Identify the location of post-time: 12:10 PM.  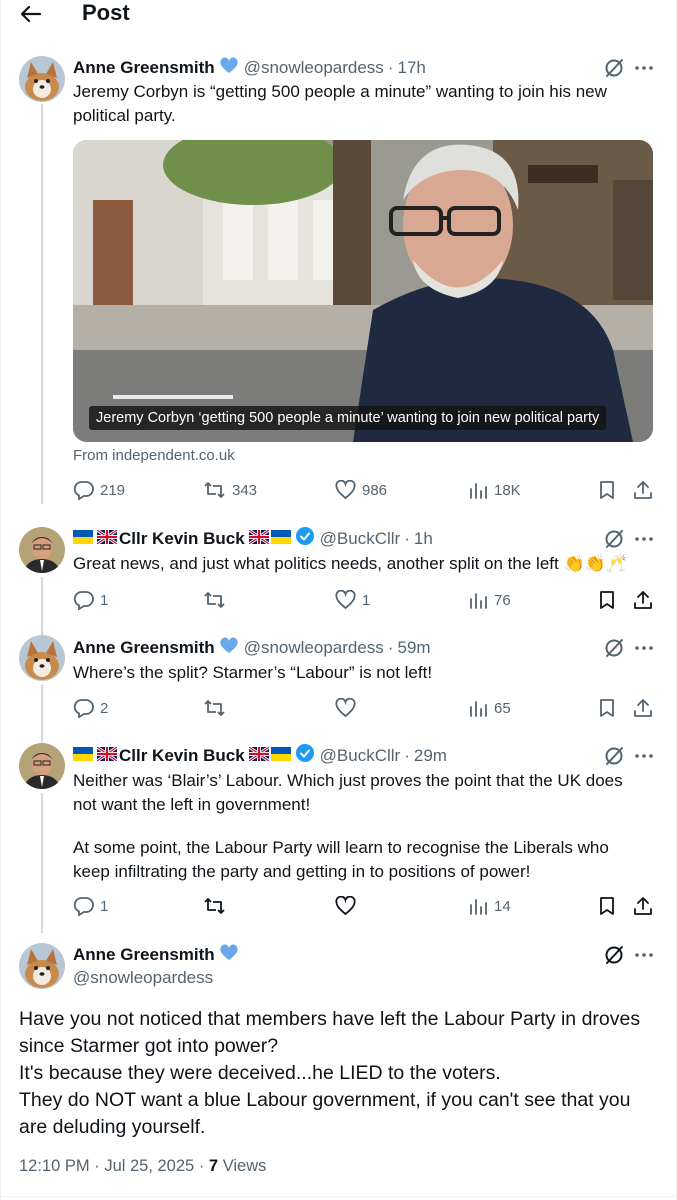
(54, 1166).